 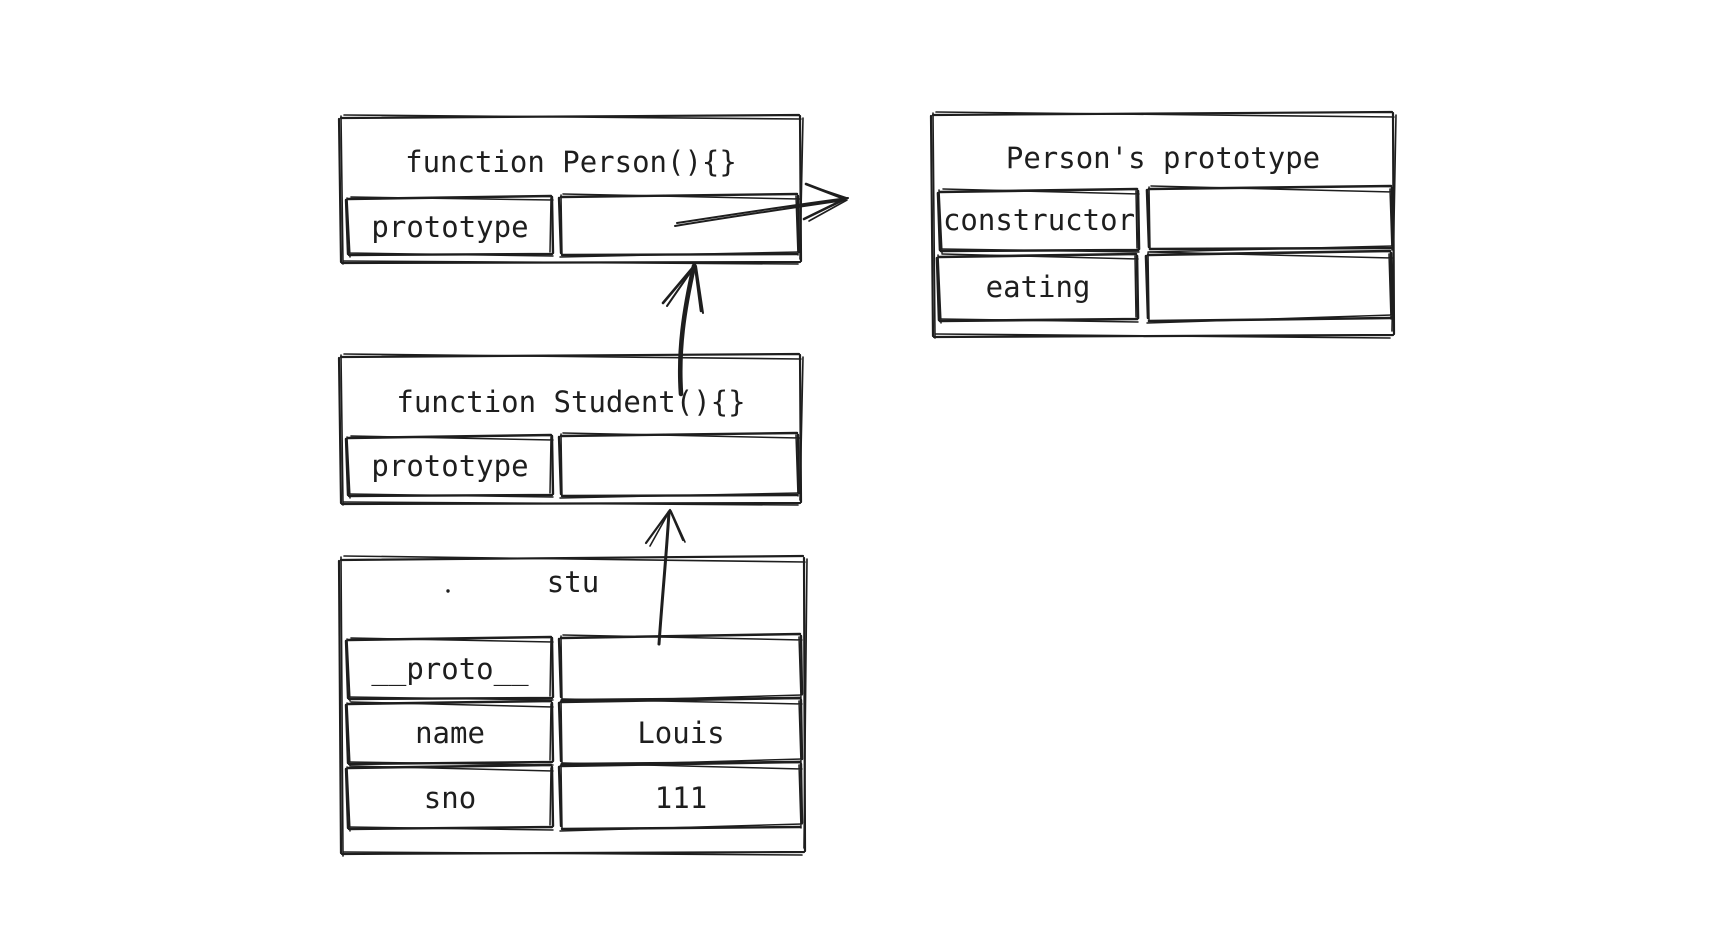 I want to click on edge-student-to-person, so click(x=682, y=330).